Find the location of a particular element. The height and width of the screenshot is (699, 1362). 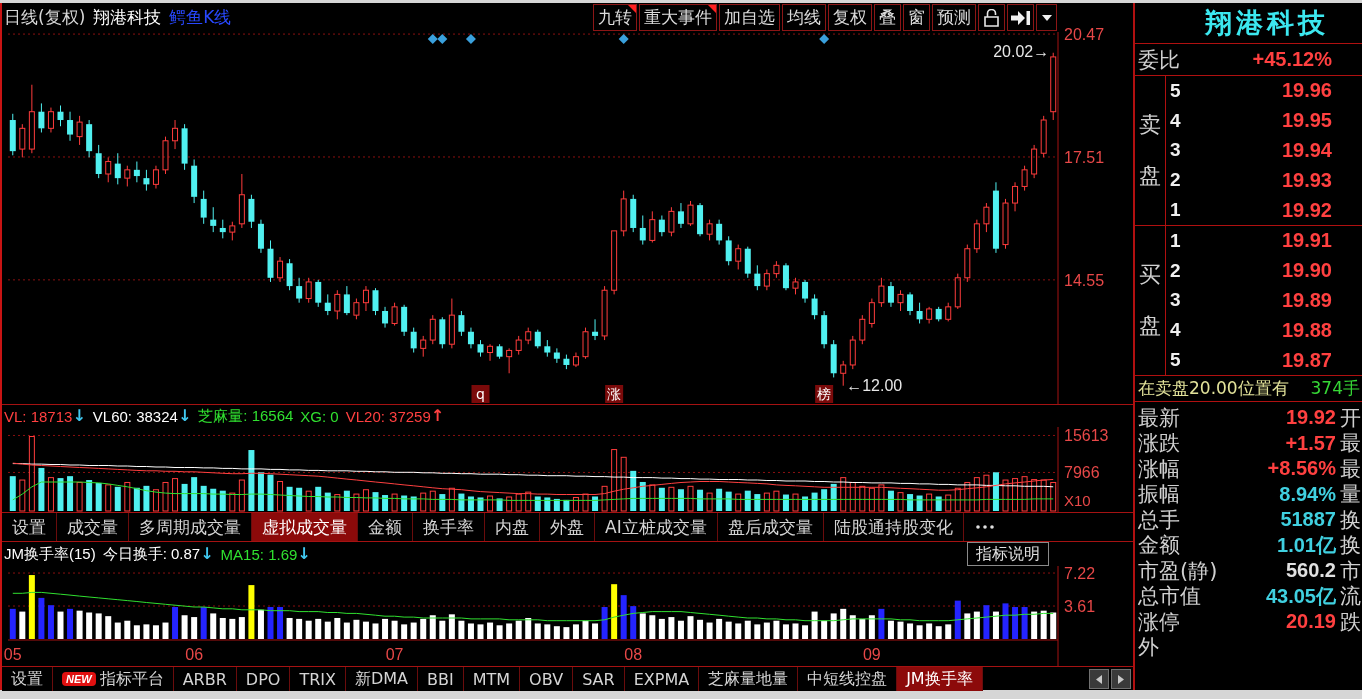

indicator-tab: MTM is located at coordinates (492, 679).